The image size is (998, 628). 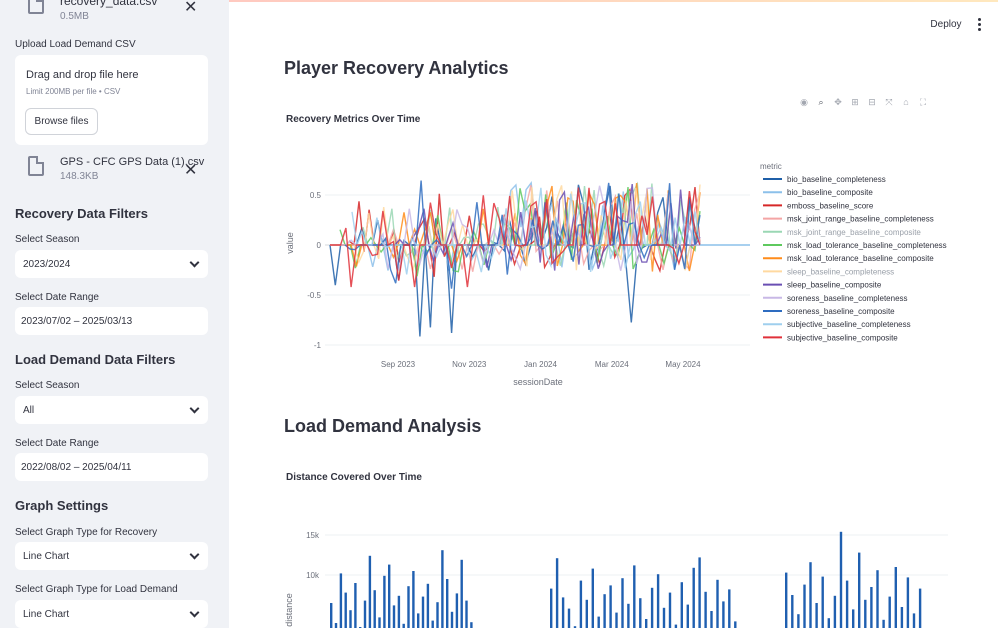 I want to click on distance-covered-chart: 15k 10k distance, so click(x=625, y=571).